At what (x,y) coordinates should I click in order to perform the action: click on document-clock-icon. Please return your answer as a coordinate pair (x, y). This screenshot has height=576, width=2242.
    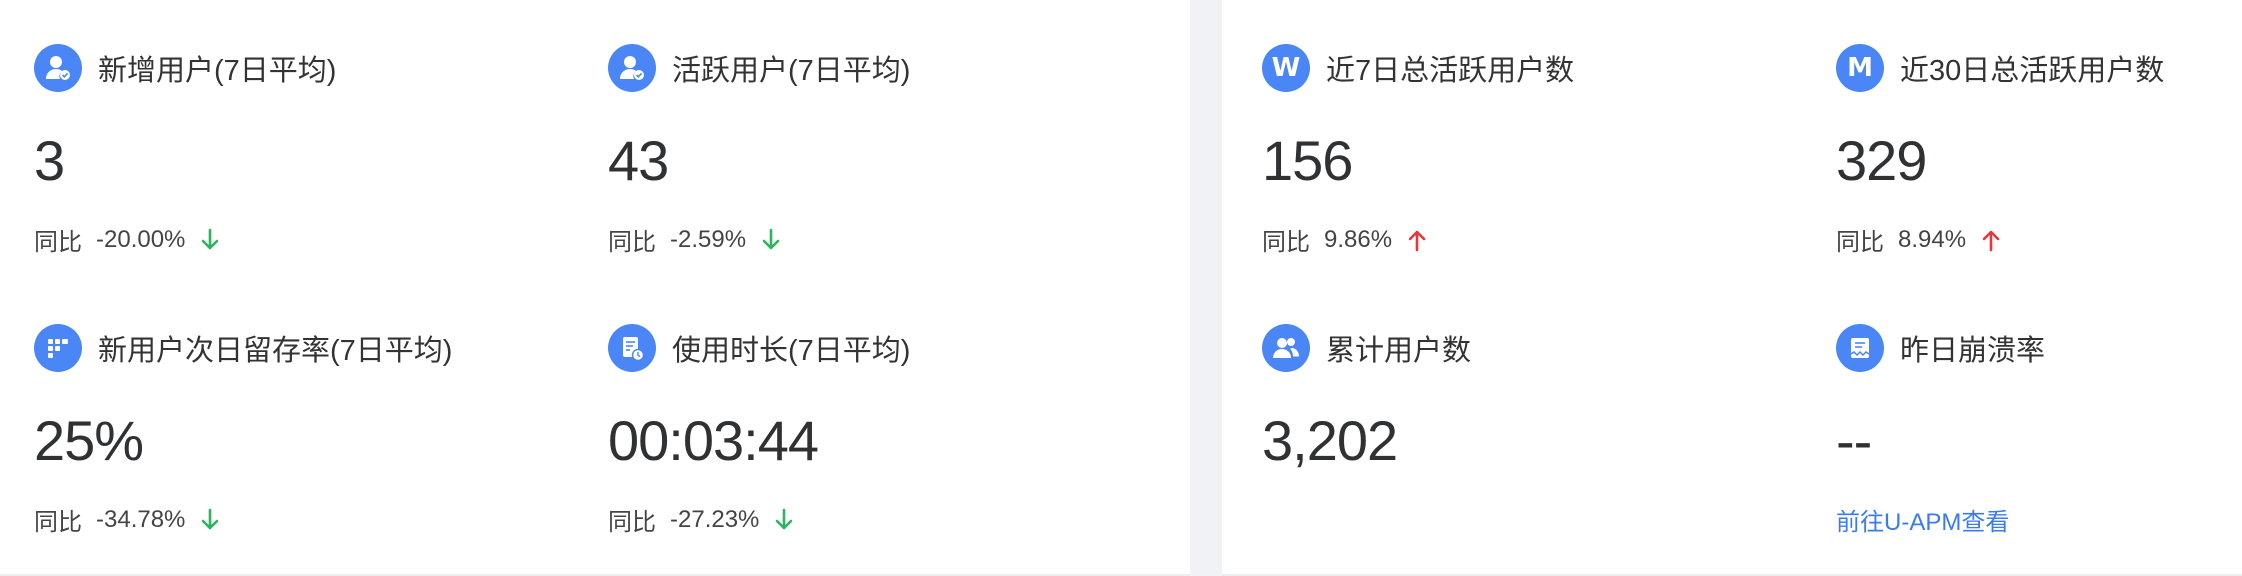
    Looking at the image, I should click on (632, 348).